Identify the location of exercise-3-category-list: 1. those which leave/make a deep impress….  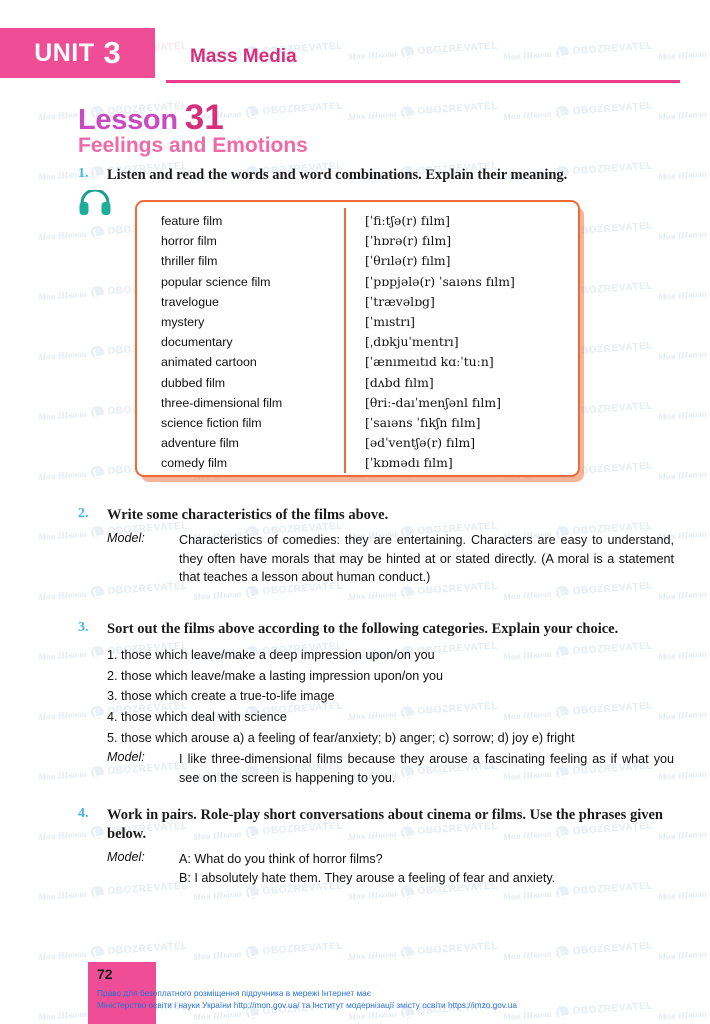
(392, 696).